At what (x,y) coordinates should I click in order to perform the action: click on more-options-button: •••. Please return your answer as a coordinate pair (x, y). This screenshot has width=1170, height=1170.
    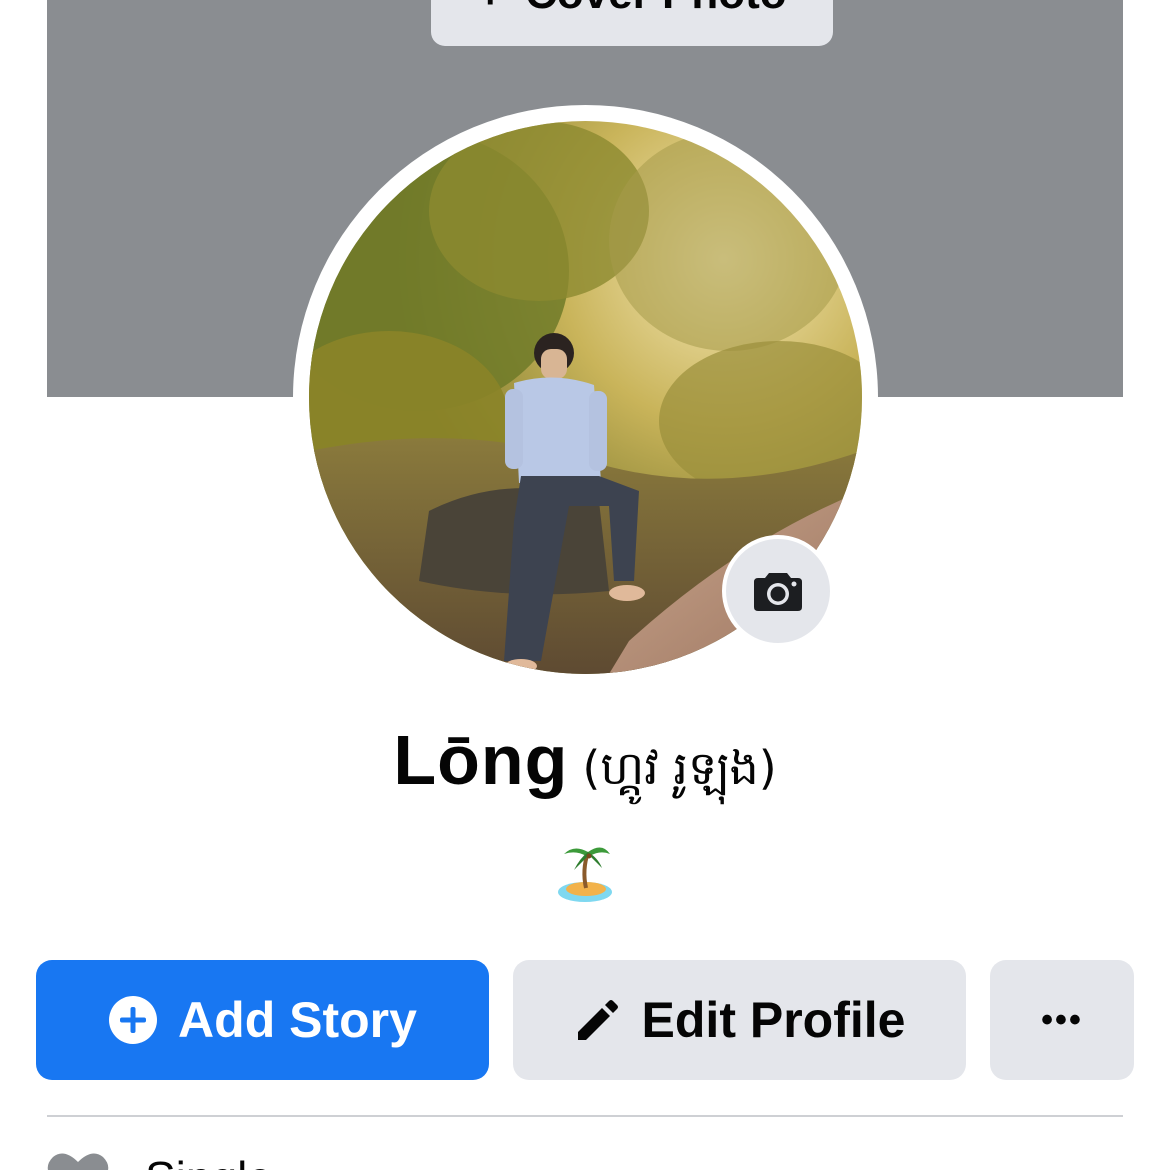
    Looking at the image, I should click on (1062, 1020).